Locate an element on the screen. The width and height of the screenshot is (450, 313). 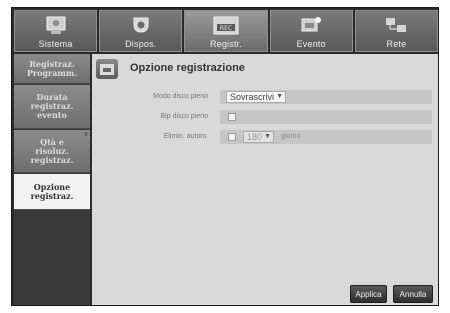
event-icon is located at coordinates (311, 24).